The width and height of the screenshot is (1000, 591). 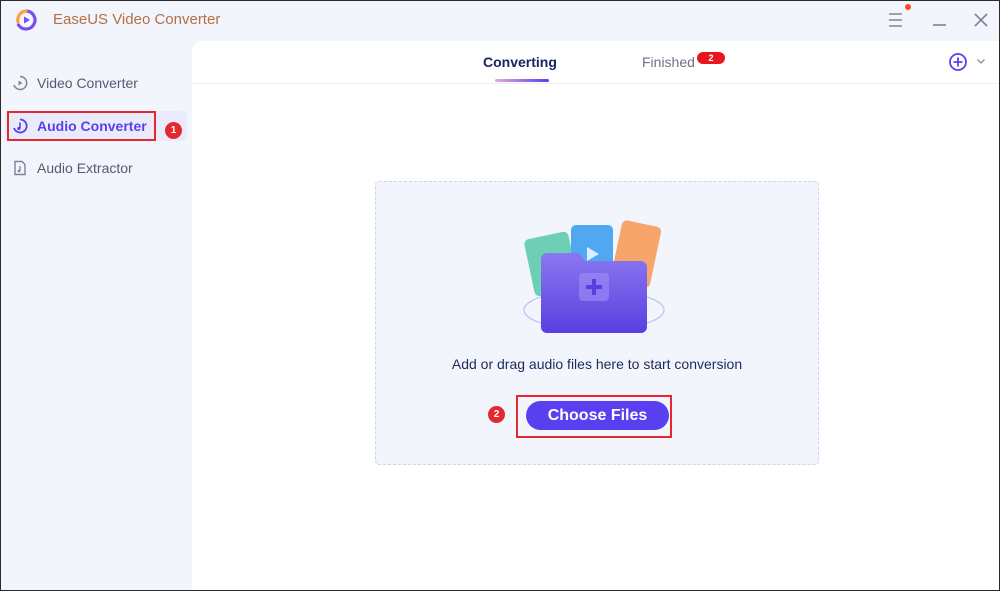 What do you see at coordinates (496, 414) in the screenshot?
I see `annotation-step-badge: 2` at bounding box center [496, 414].